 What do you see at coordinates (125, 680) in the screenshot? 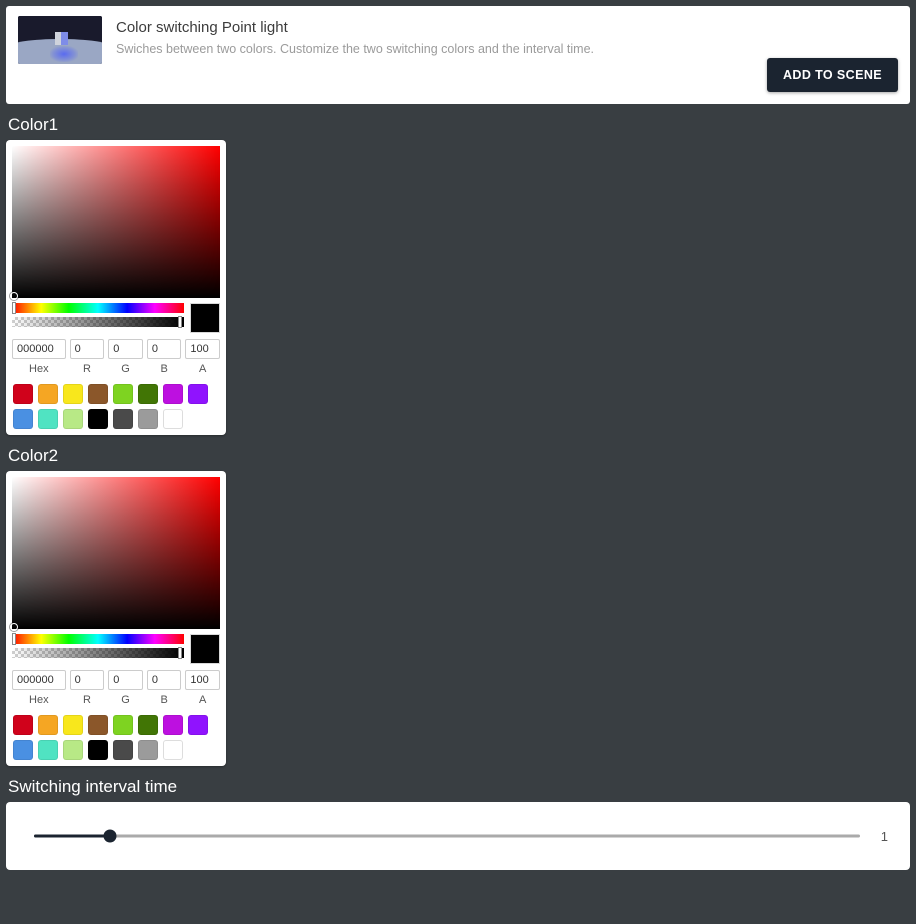
I see `color2-g-input` at bounding box center [125, 680].